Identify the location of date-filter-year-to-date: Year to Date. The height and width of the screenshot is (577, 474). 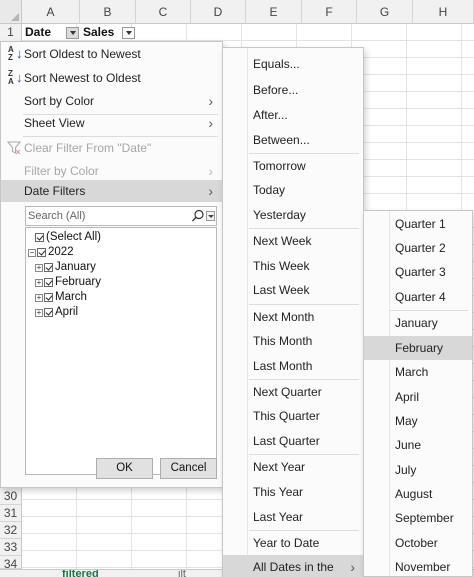
(293, 543).